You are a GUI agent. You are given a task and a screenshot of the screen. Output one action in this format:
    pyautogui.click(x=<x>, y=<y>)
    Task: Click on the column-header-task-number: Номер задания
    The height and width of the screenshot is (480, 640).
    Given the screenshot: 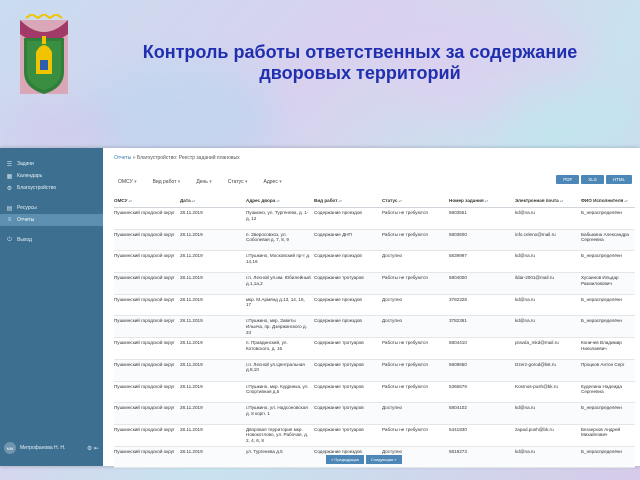 What is the action you would take?
    pyautogui.click(x=482, y=201)
    